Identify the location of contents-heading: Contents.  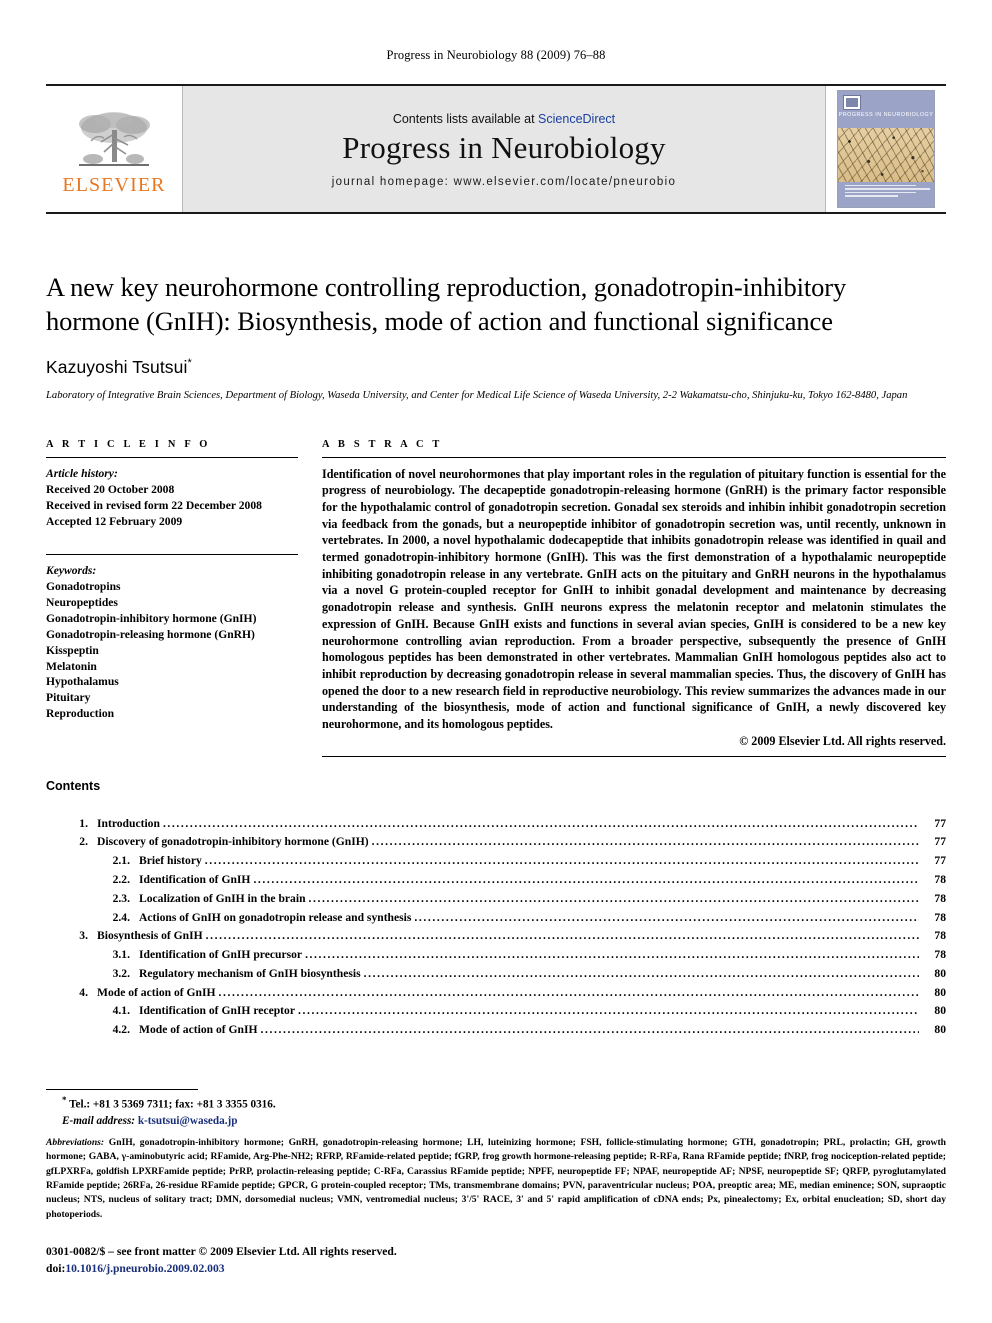
(73, 785).